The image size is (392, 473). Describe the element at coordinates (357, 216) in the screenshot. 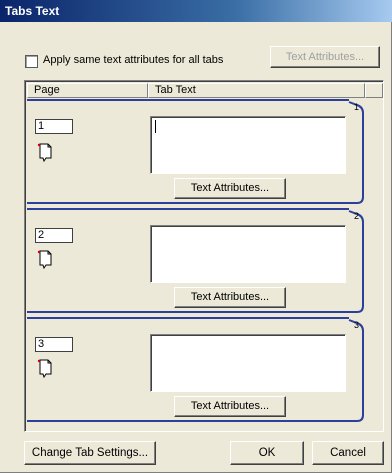

I see `tab-number: 2` at that location.